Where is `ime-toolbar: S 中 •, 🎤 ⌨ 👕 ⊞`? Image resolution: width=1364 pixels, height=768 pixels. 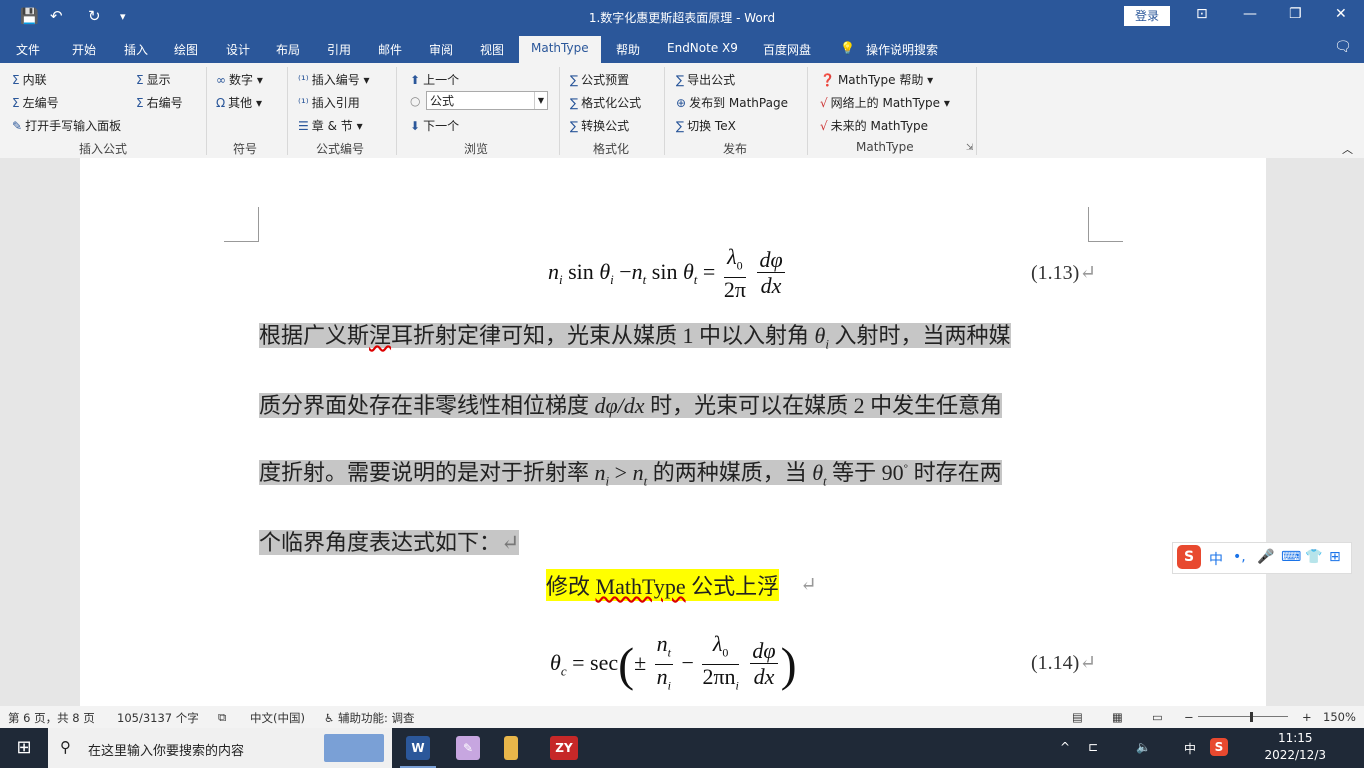
ime-toolbar: S 中 •, 🎤 ⌨ 👕 ⊞ is located at coordinates (1262, 558).